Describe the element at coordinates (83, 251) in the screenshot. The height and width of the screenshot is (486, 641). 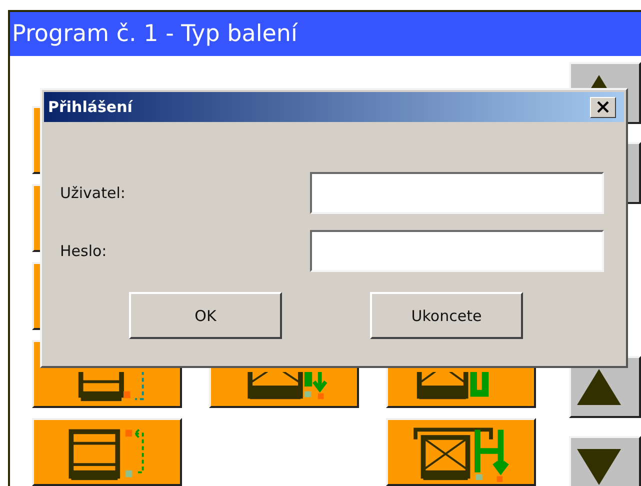
I see `field-label: Heslo:` at that location.